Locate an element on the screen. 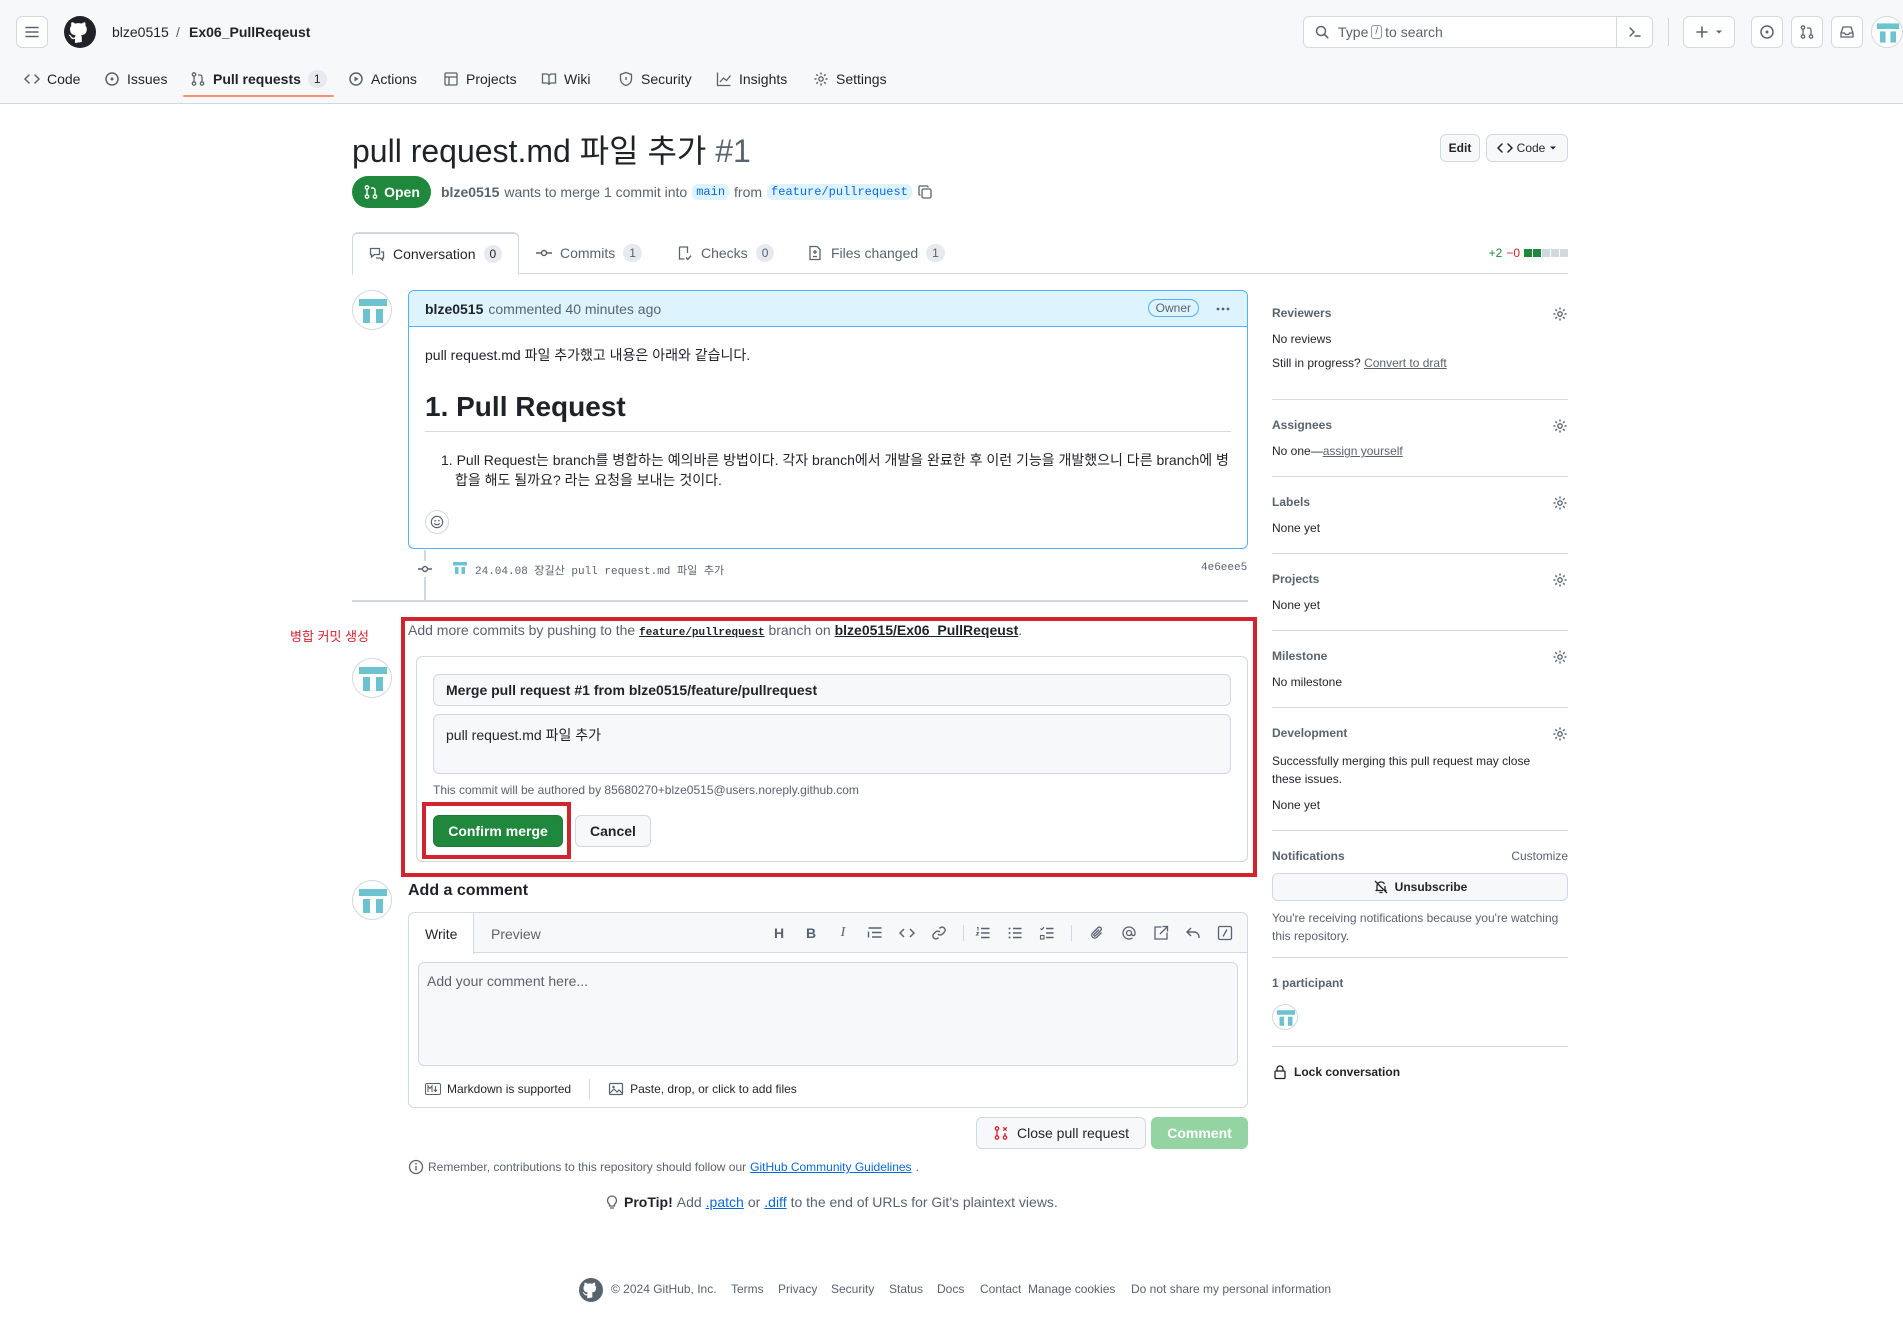 This screenshot has width=1903, height=1342. pull-requests-button is located at coordinates (1807, 32).